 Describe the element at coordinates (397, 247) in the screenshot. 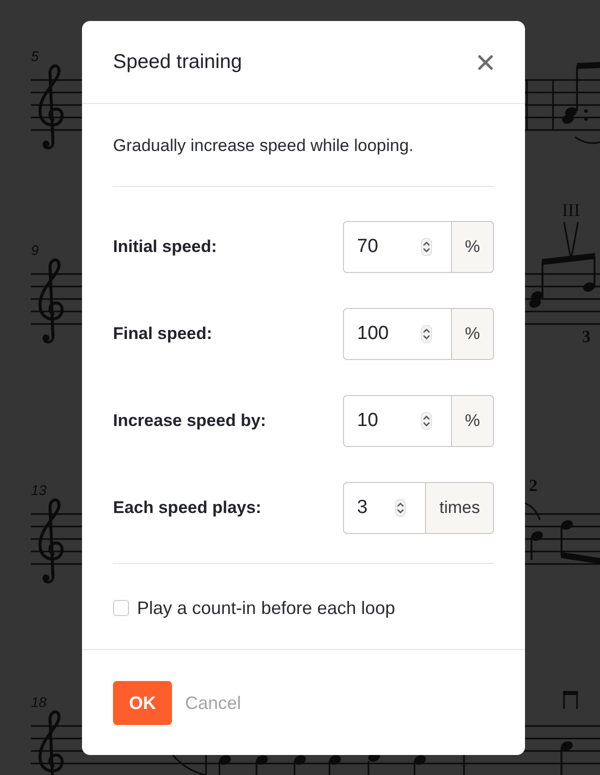

I see `number-input: 70` at that location.